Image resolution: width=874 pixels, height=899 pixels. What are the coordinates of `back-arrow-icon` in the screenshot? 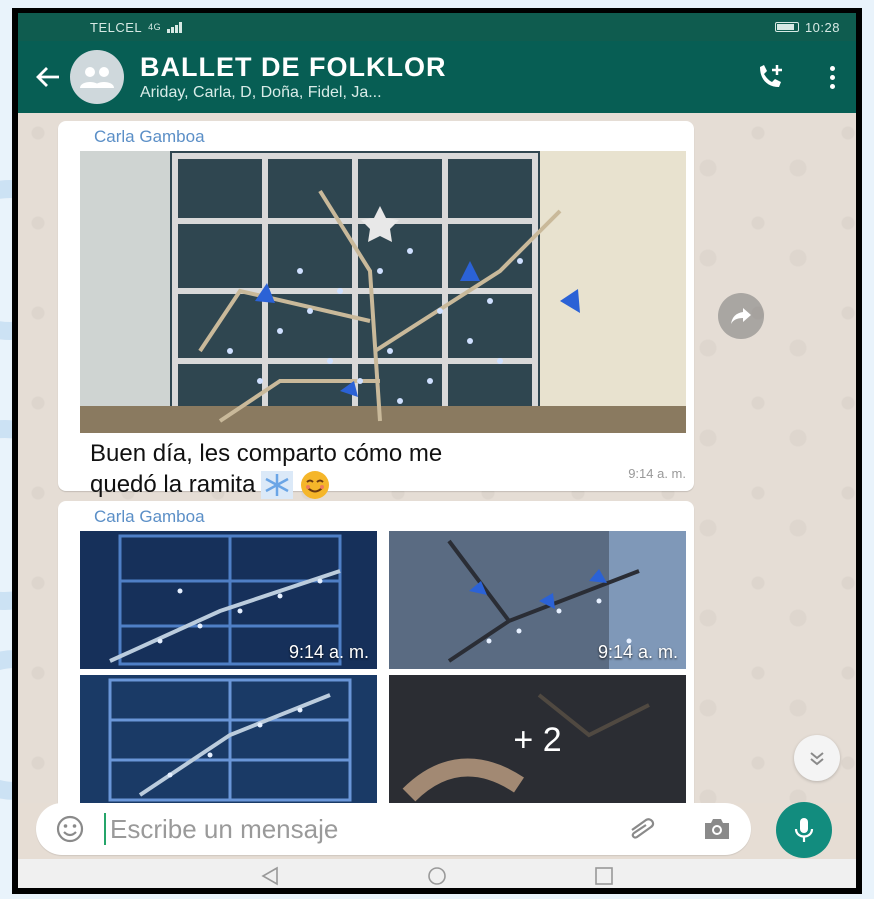 It's located at (47, 77).